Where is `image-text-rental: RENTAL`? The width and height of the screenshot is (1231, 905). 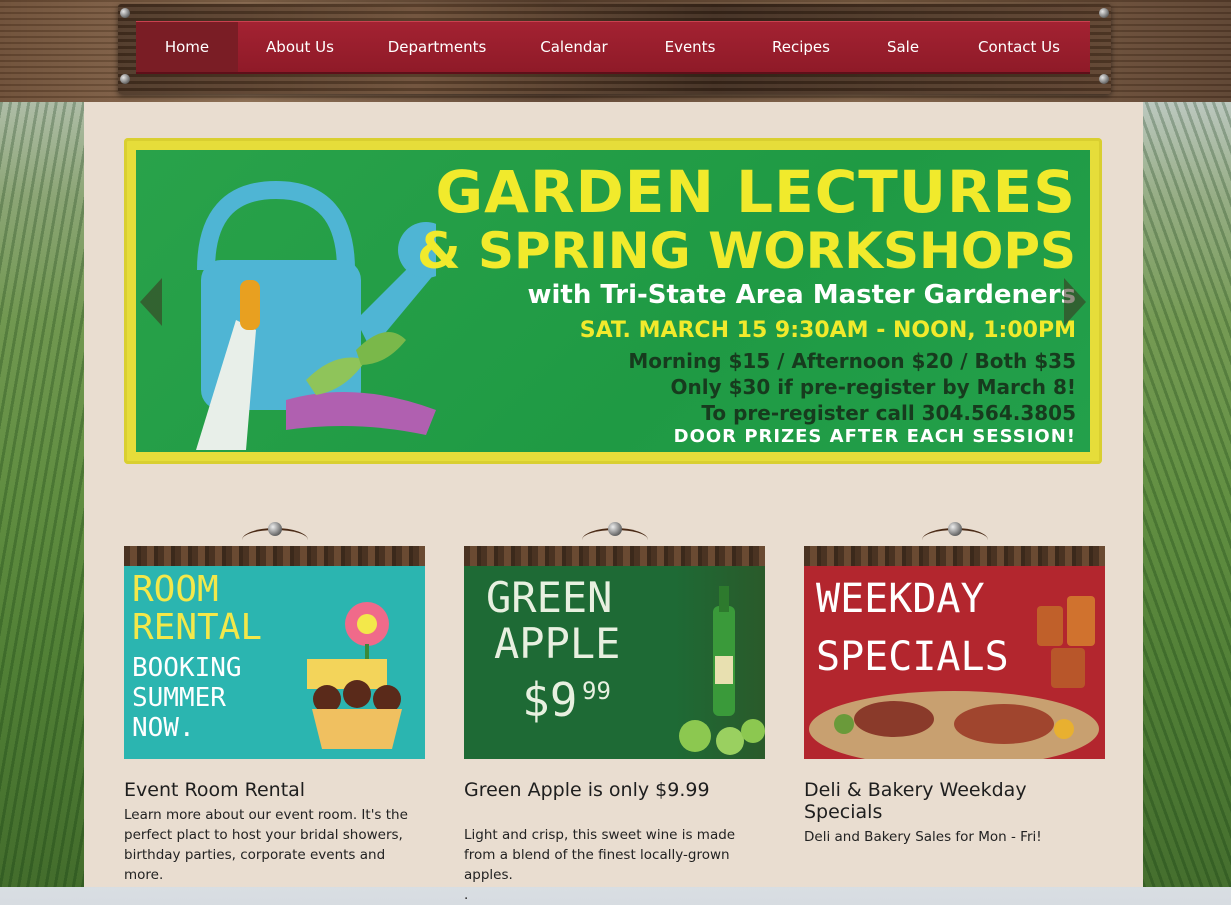
image-text-rental: RENTAL is located at coordinates (197, 627).